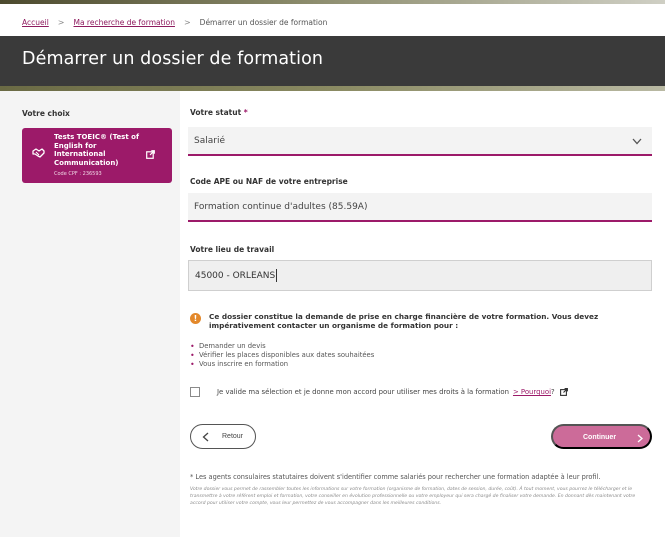 This screenshot has height=537, width=665. What do you see at coordinates (38, 153) in the screenshot?
I see `handshake-icon` at bounding box center [38, 153].